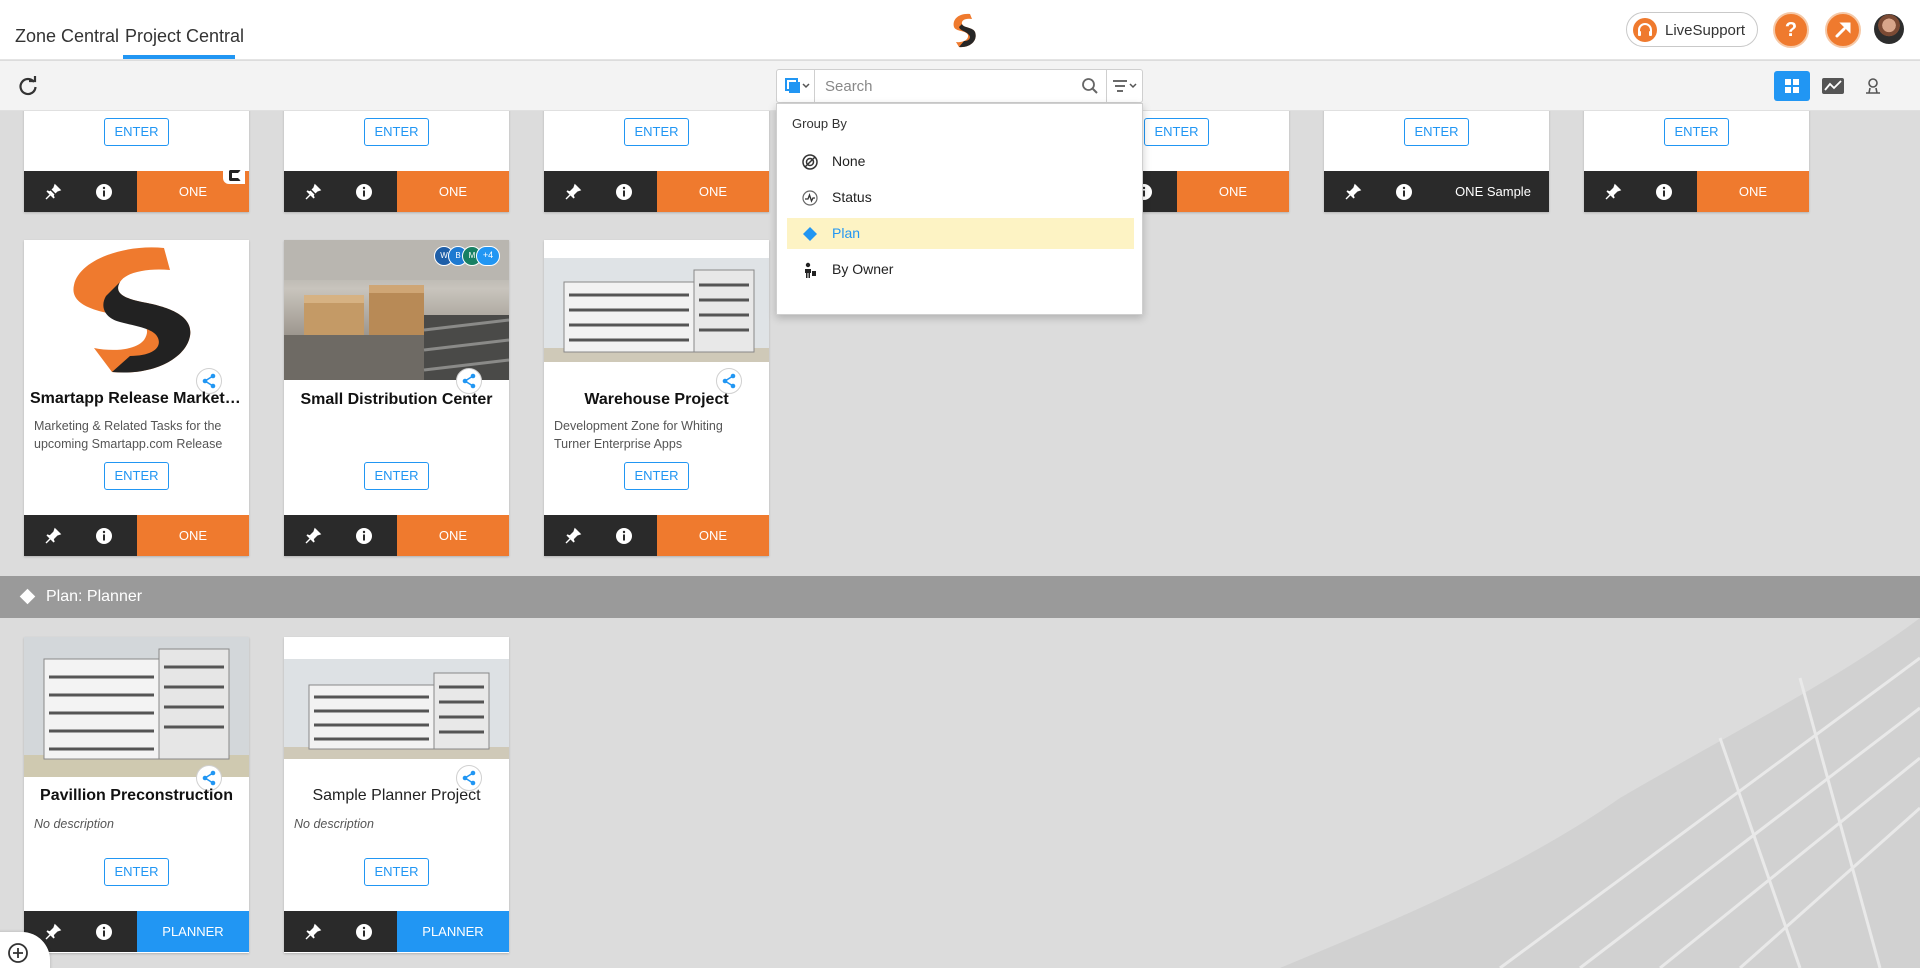 Image resolution: width=1920 pixels, height=968 pixels. What do you see at coordinates (184, 36) in the screenshot?
I see `tab-project-central: Project Central` at bounding box center [184, 36].